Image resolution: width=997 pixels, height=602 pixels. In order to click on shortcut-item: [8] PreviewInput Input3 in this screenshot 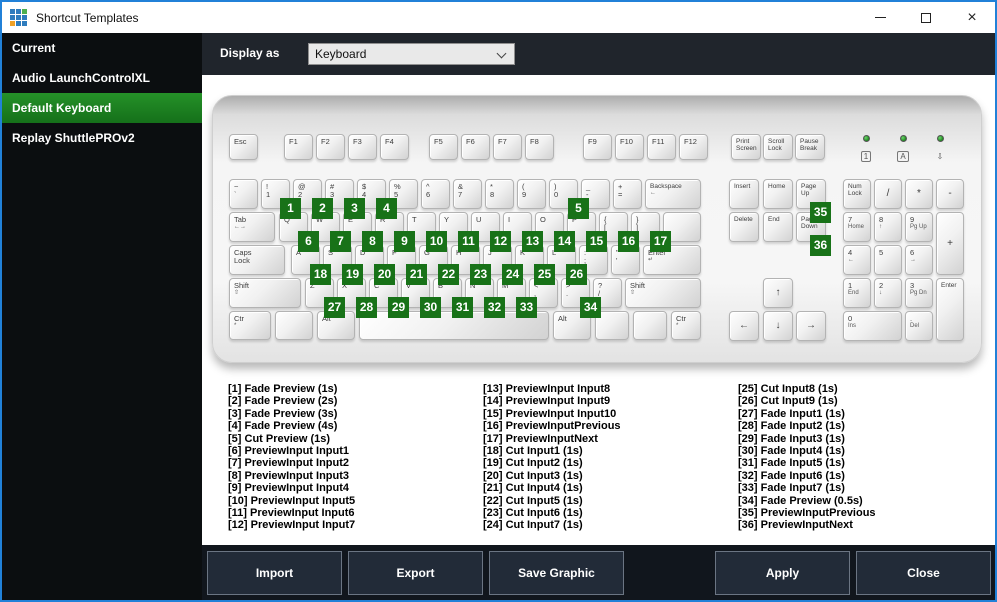, I will do `click(289, 475)`.